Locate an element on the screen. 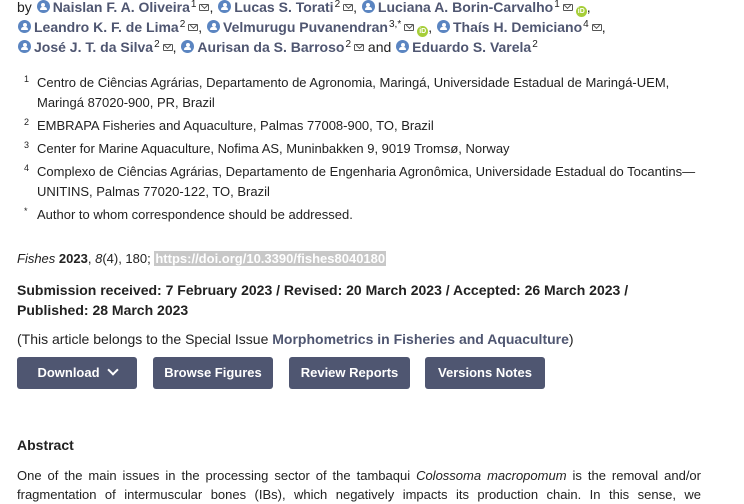 Image resolution: width=744 pixels, height=504 pixels. author-name: José J. T. da Silva is located at coordinates (93, 47).